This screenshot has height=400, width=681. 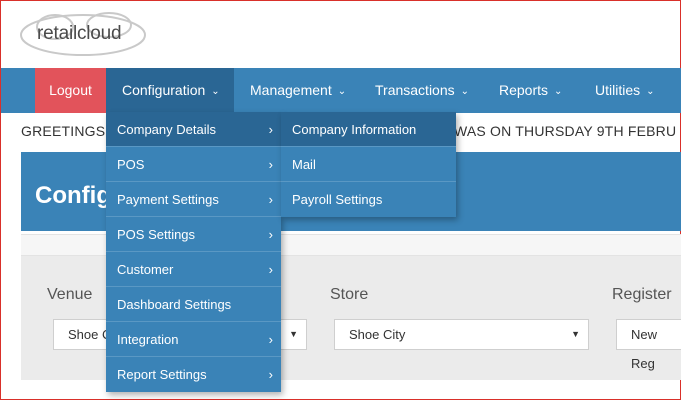 I want to click on nav-transactions: Transactions ⌄, so click(x=422, y=90).